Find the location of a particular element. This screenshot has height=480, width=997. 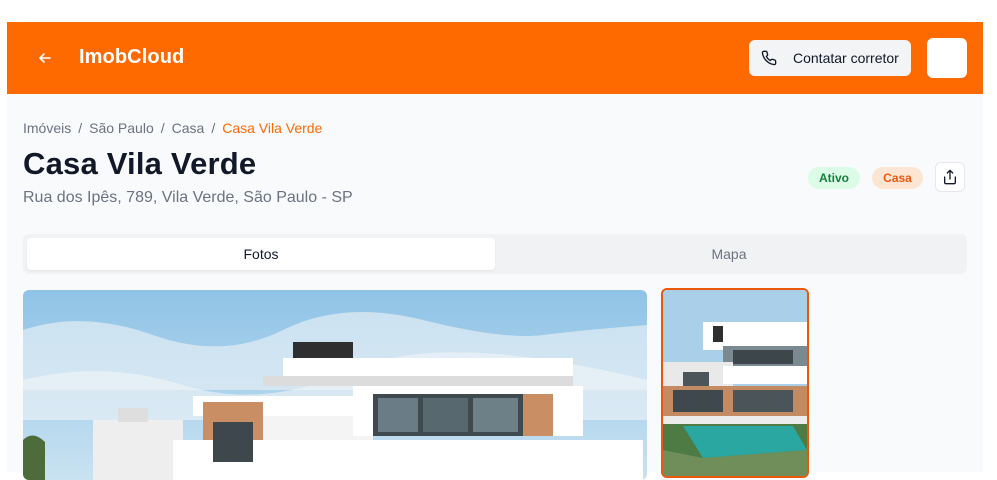

breadcrumb-item-imoveis: Imóveis is located at coordinates (47, 128).